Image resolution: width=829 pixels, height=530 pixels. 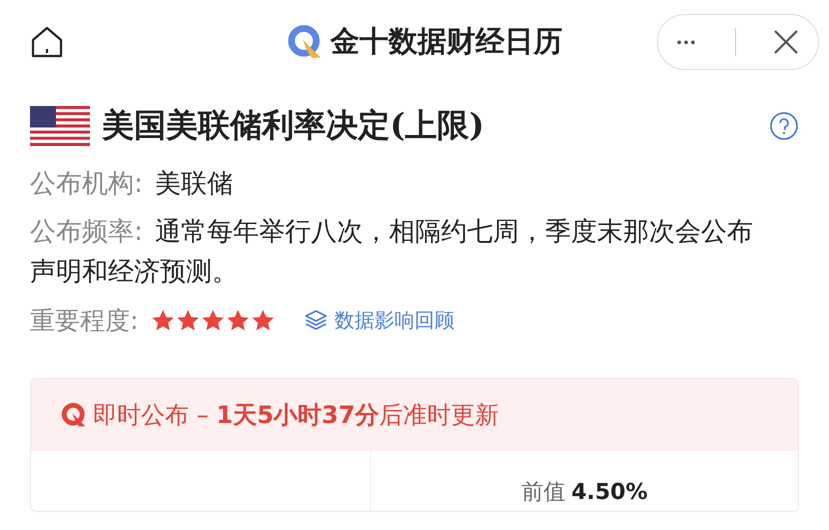 I want to click on home-icon, so click(x=47, y=42).